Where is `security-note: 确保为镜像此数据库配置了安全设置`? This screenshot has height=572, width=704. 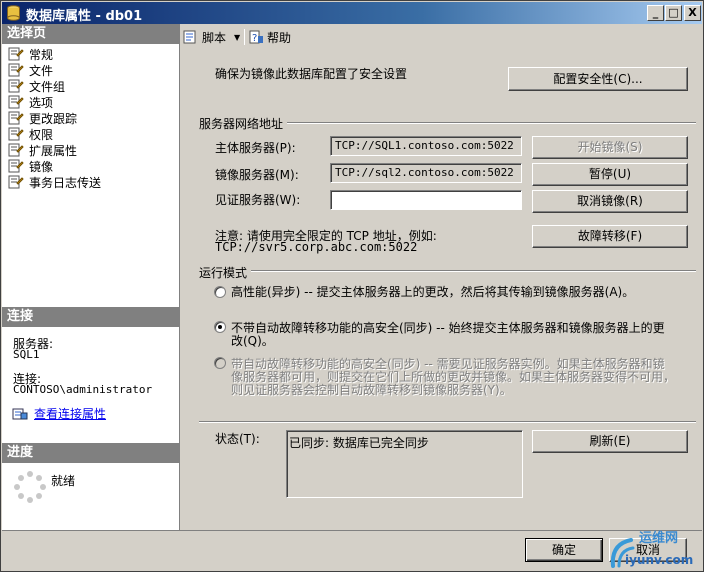
security-note: 确保为镜像此数据库配置了安全设置 is located at coordinates (311, 74).